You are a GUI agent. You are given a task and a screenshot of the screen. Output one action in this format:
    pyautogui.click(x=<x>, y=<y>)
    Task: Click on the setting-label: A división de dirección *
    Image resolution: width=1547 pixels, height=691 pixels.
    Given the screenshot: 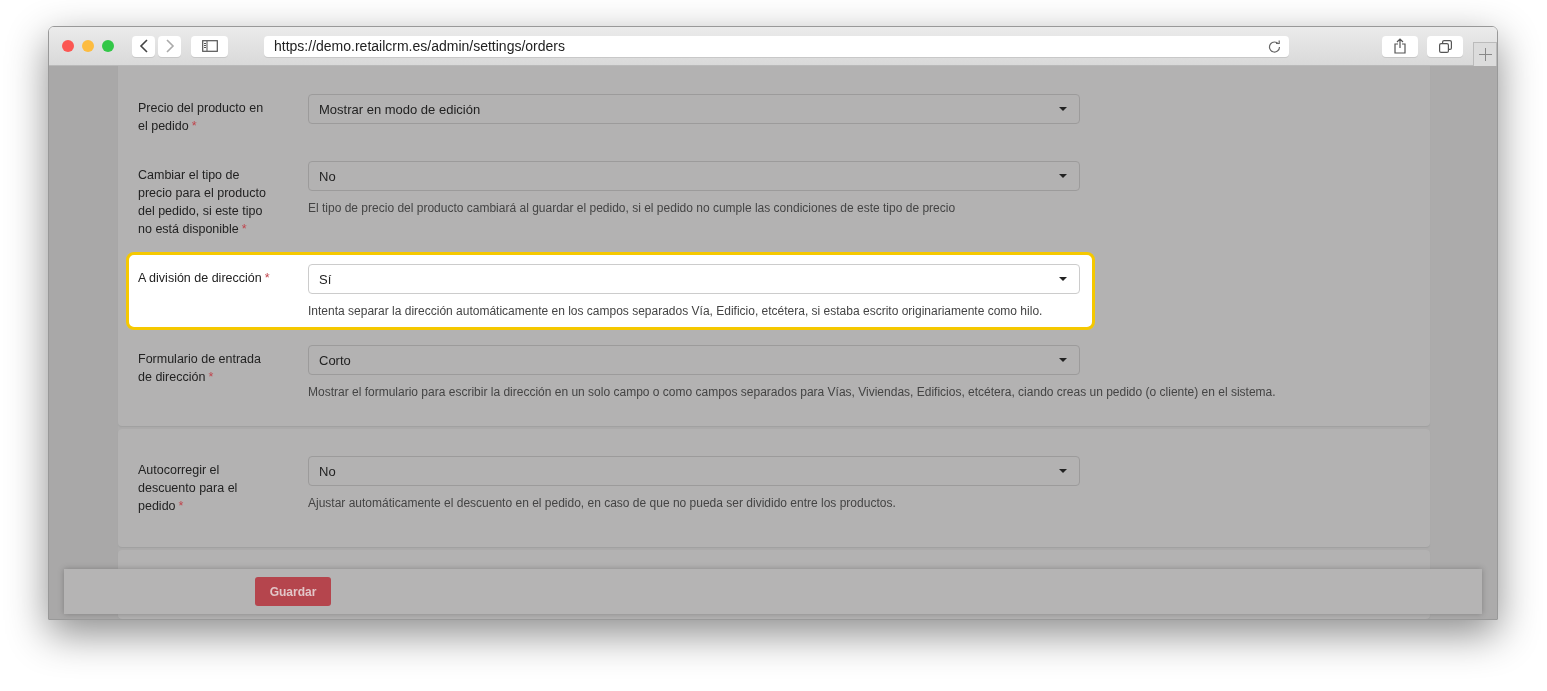 What is the action you would take?
    pyautogui.click(x=204, y=278)
    